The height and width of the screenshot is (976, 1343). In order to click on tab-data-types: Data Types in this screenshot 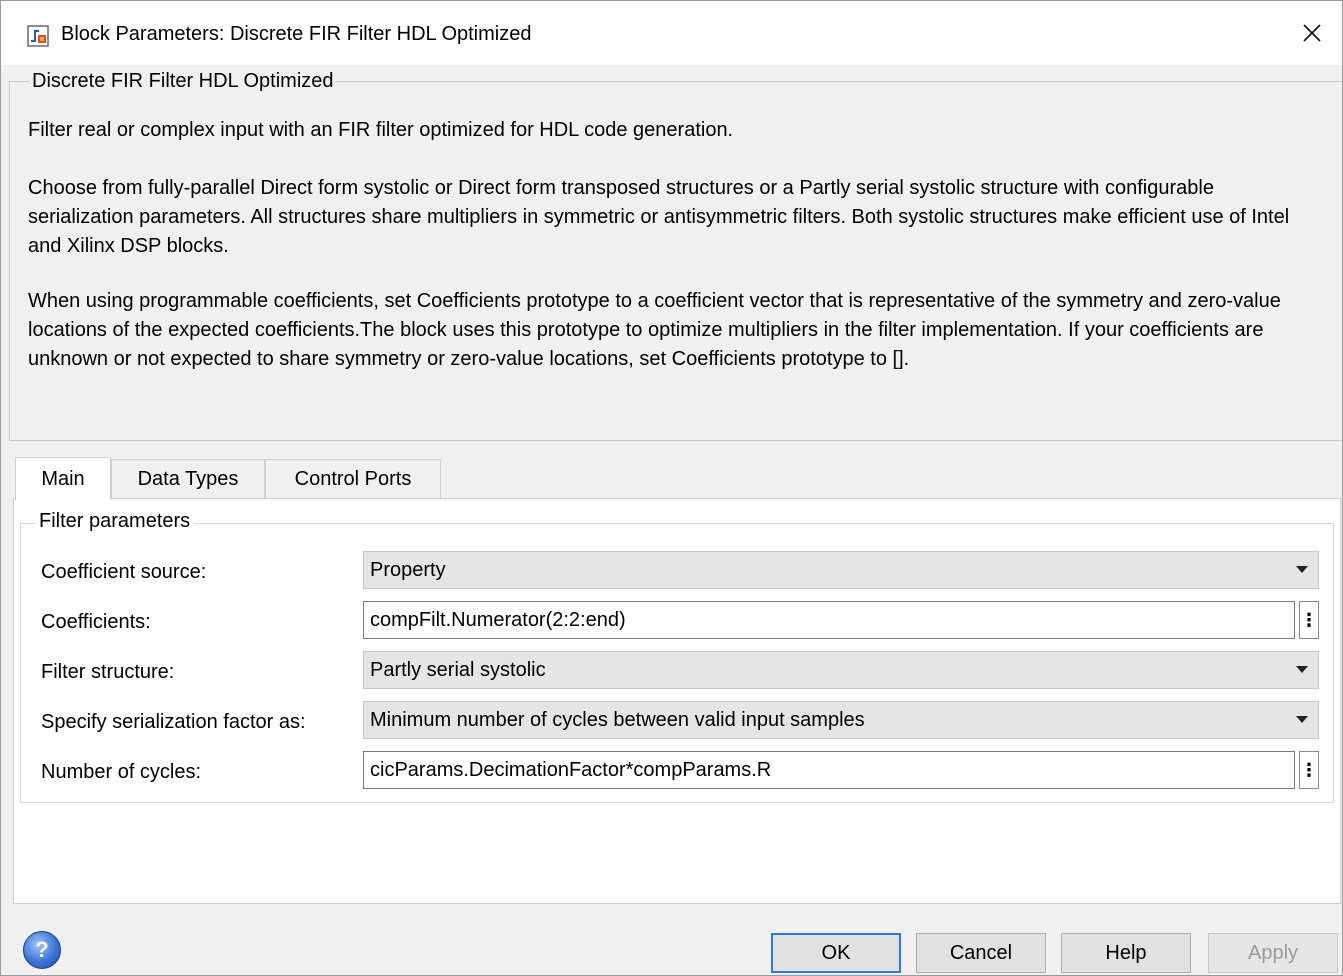, I will do `click(188, 479)`.